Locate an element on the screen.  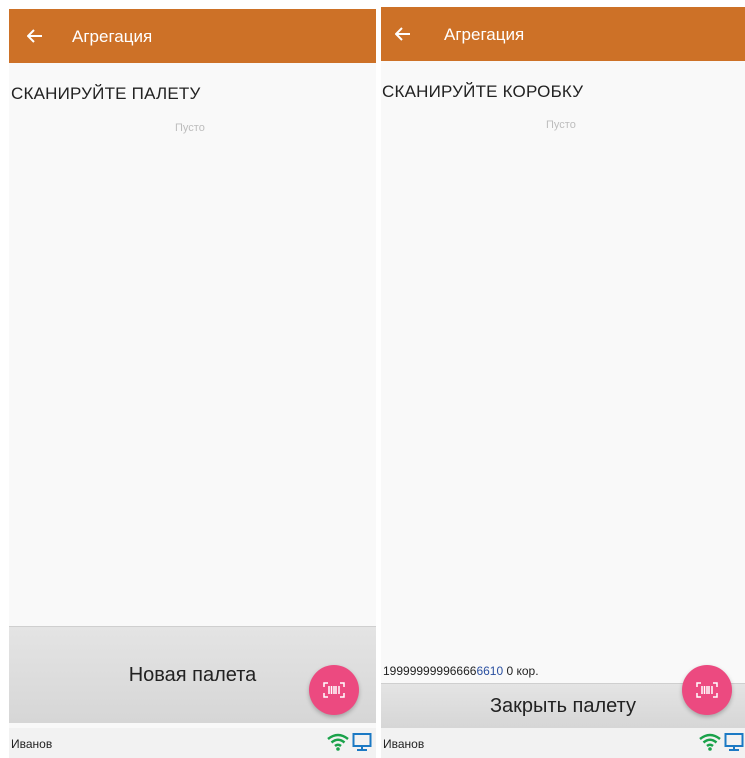
pallet-code-line: 199999999966666610 0 кор. is located at coordinates (461, 671).